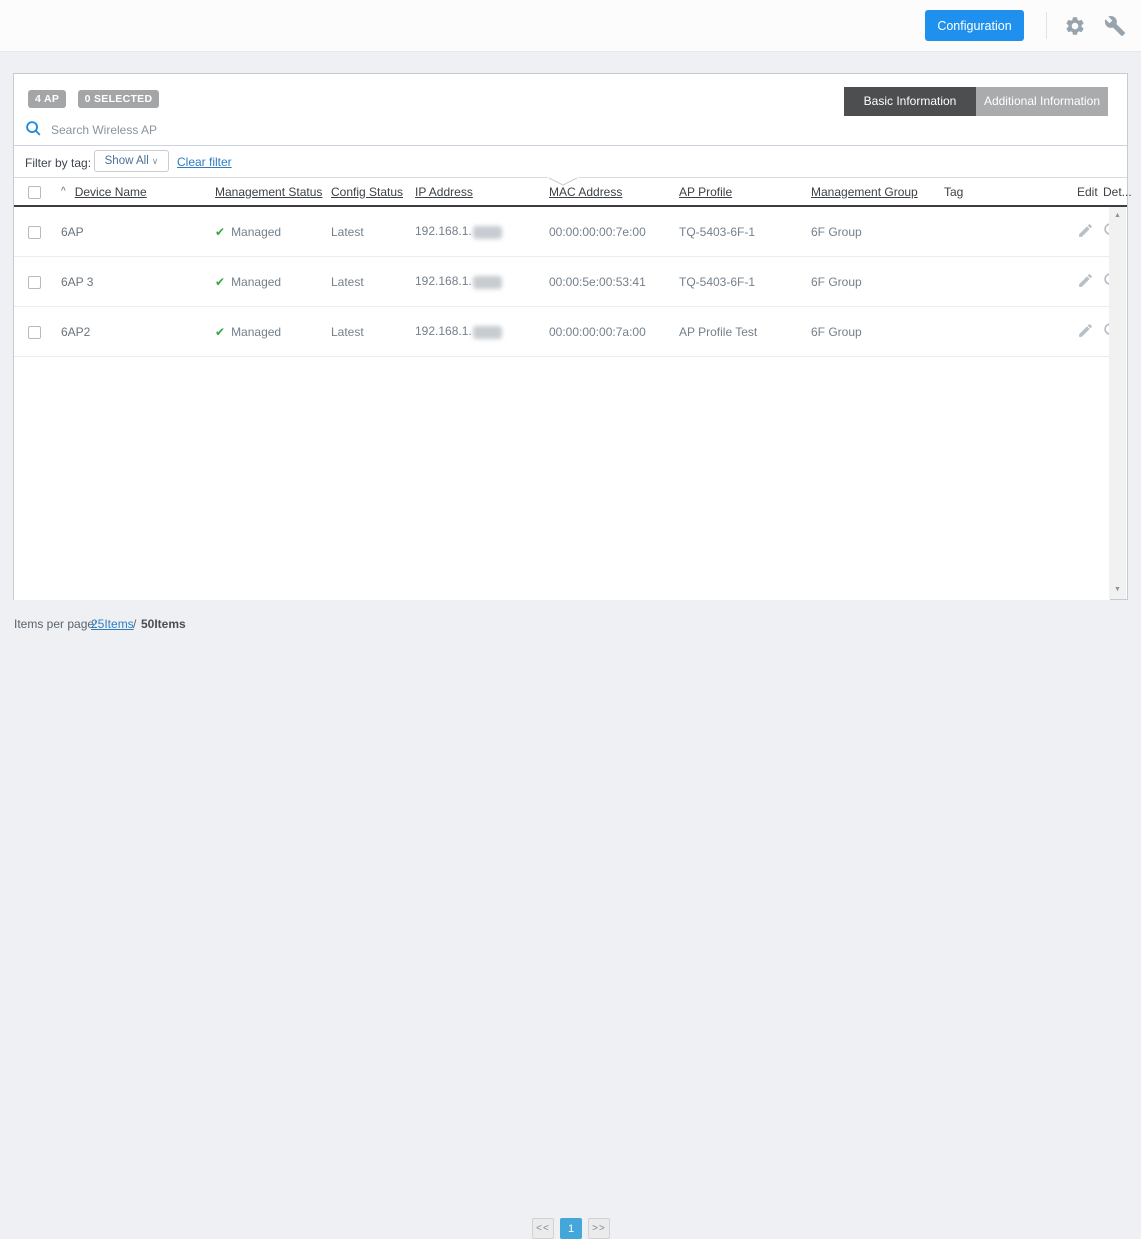 The width and height of the screenshot is (1141, 1239). I want to click on ap-count-badge: 4 AP, so click(47, 99).